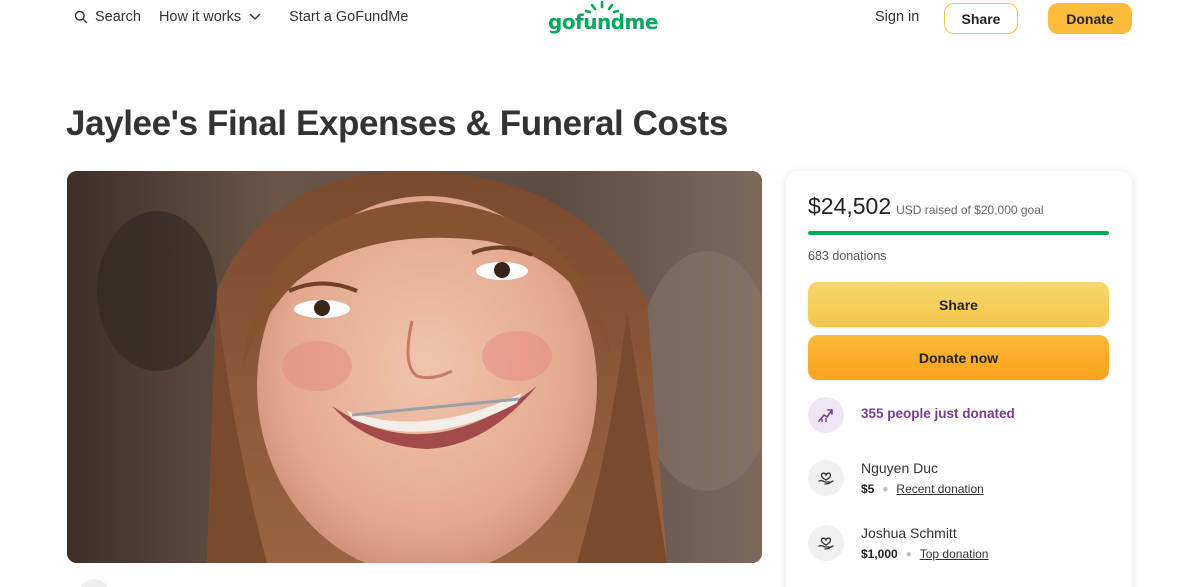  What do you see at coordinates (81, 17) in the screenshot?
I see `search-icon` at bounding box center [81, 17].